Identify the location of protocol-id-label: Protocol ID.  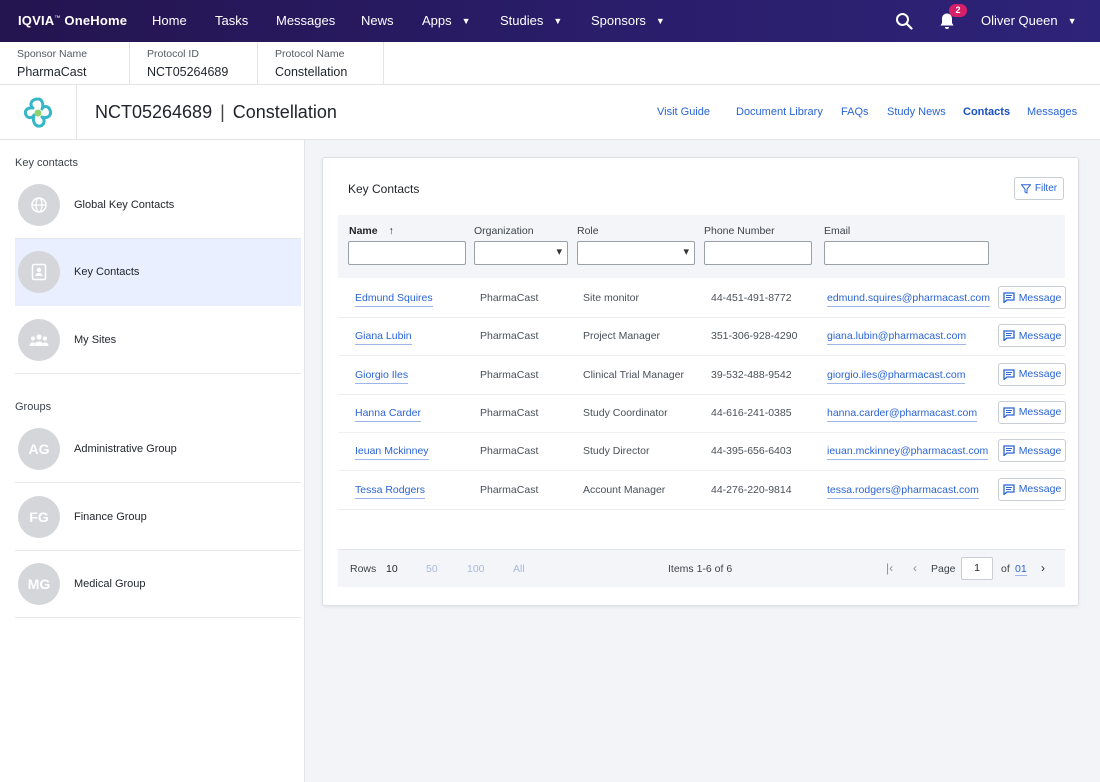
(173, 54).